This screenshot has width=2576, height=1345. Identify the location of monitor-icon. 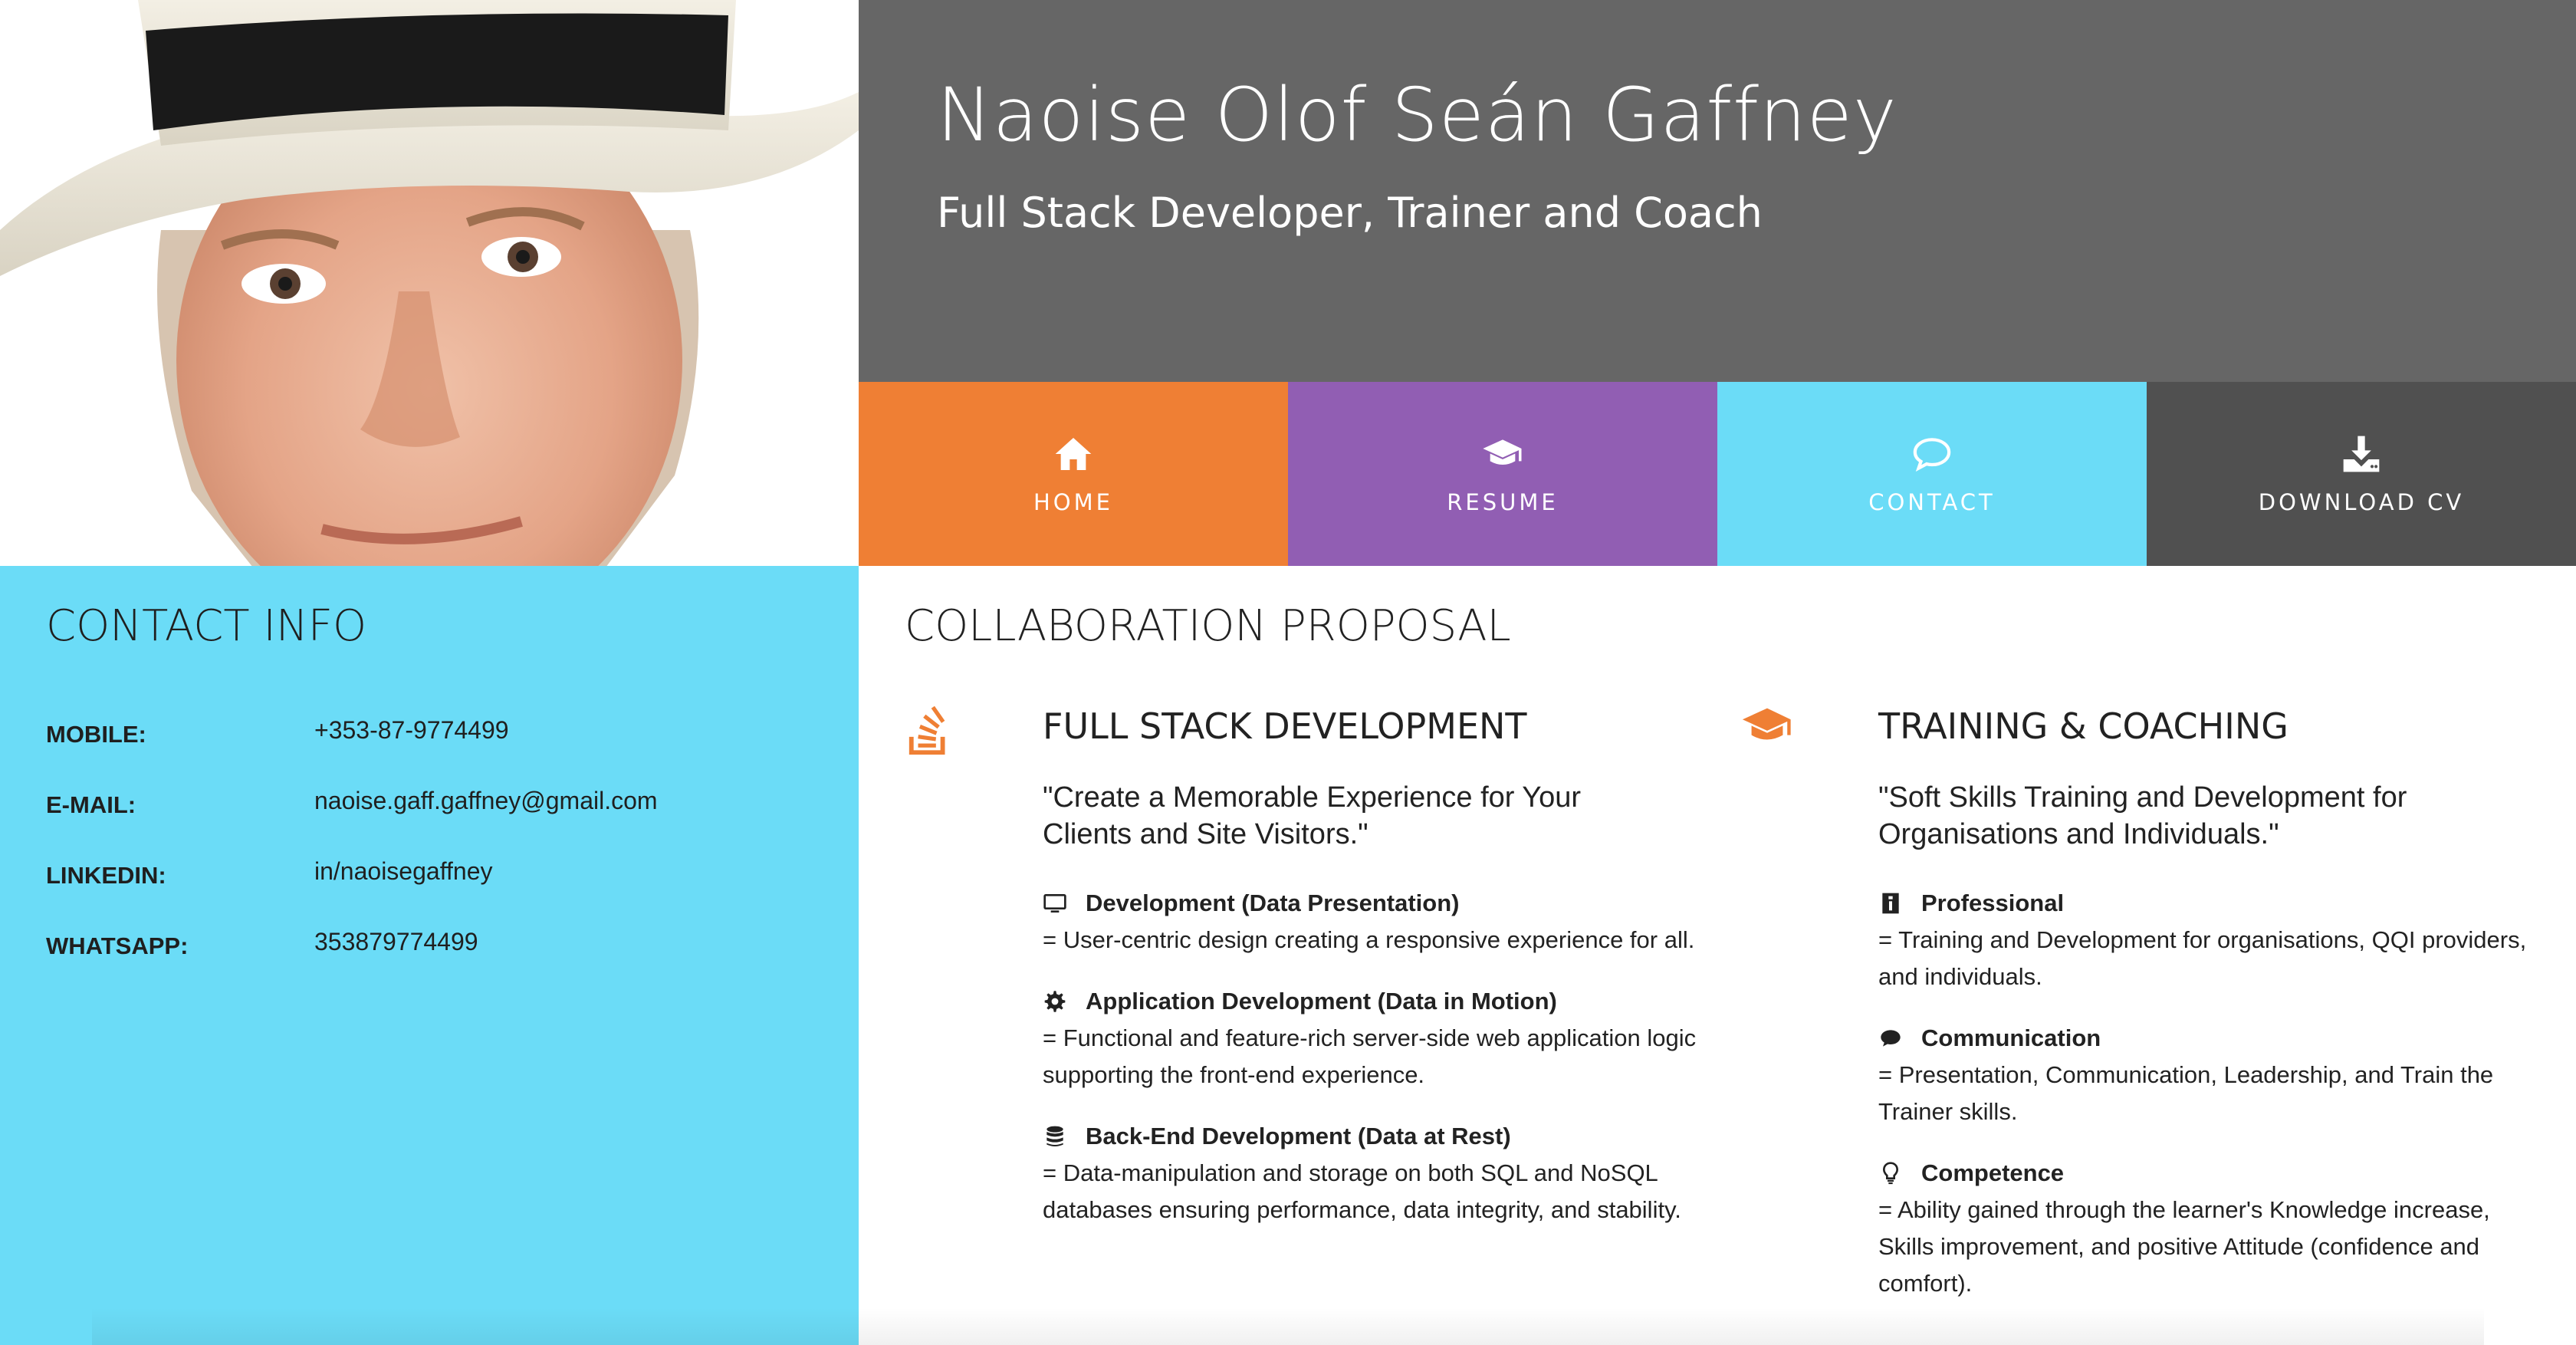
(1055, 903).